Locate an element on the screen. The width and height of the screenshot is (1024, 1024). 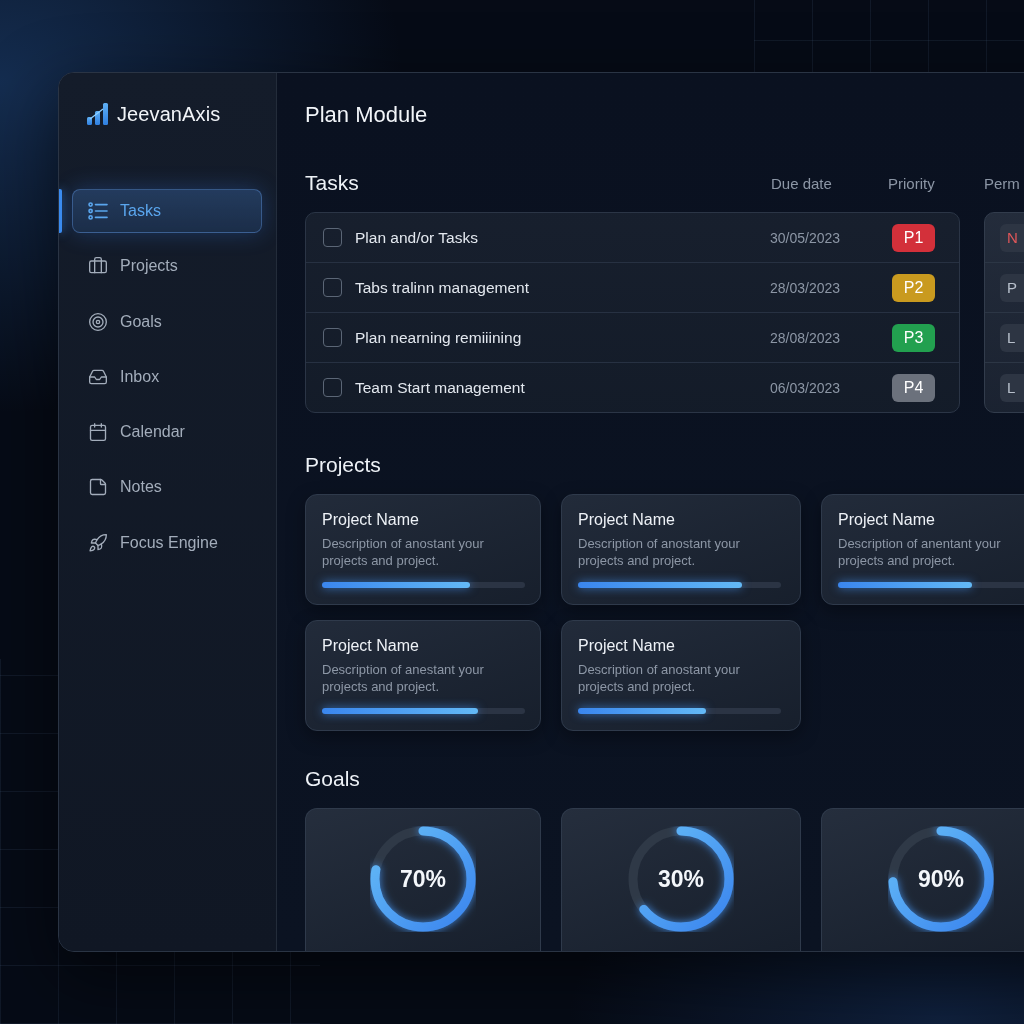
task-name: Plan nearning remiiining is located at coordinates (439, 337).